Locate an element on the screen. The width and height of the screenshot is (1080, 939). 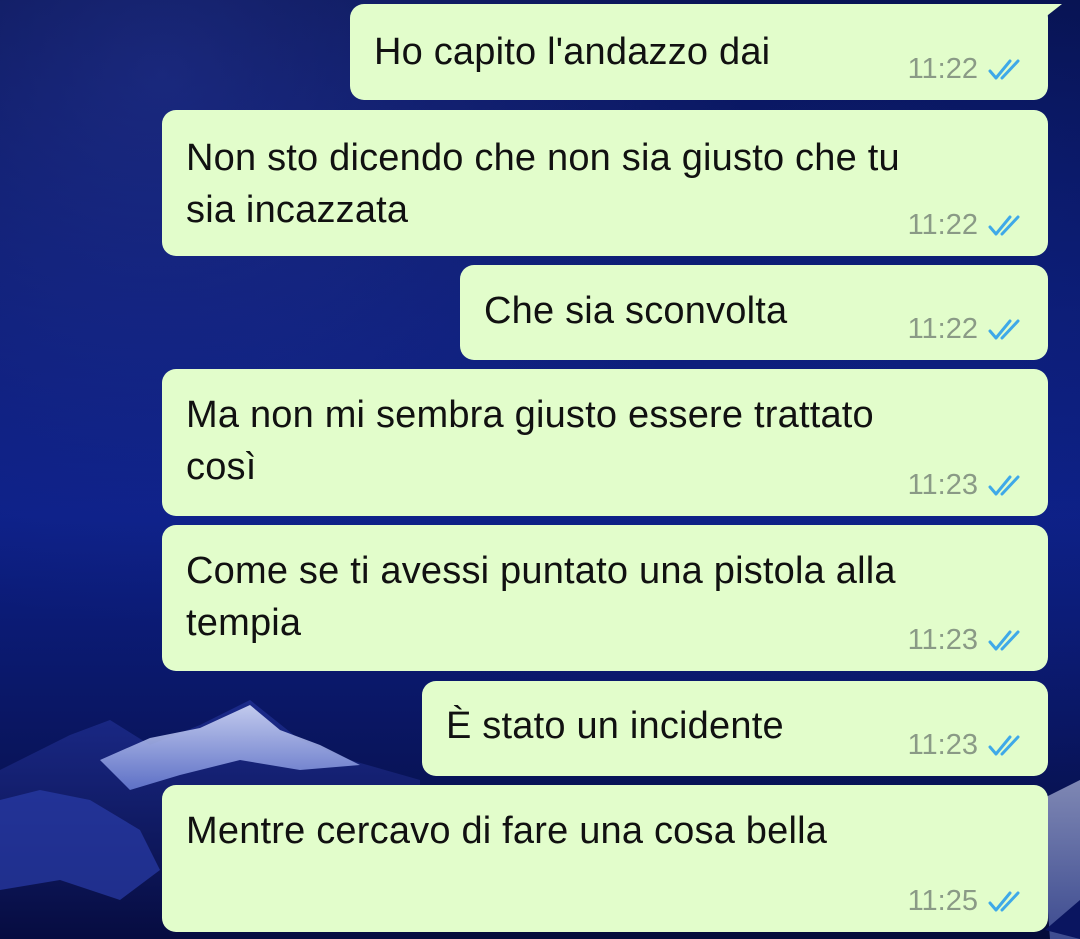
bubble-tail is located at coordinates (1048, 15).